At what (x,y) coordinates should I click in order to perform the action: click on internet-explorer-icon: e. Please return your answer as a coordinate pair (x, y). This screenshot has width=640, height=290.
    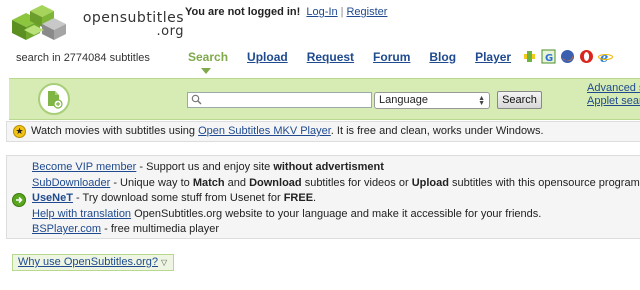
    Looking at the image, I should click on (605, 57).